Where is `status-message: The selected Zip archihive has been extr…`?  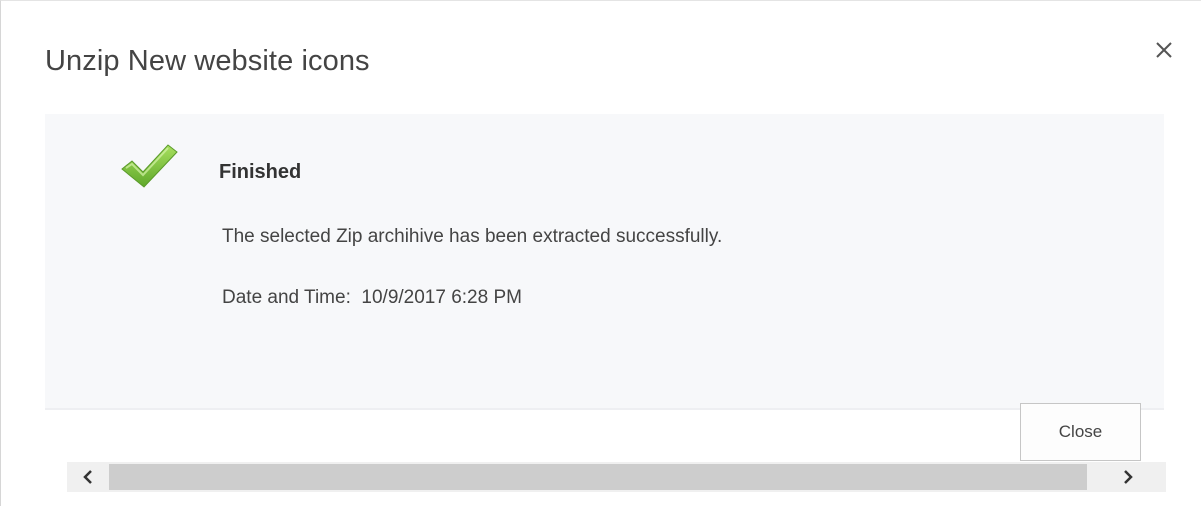
status-message: The selected Zip archihive has been extr… is located at coordinates (472, 236).